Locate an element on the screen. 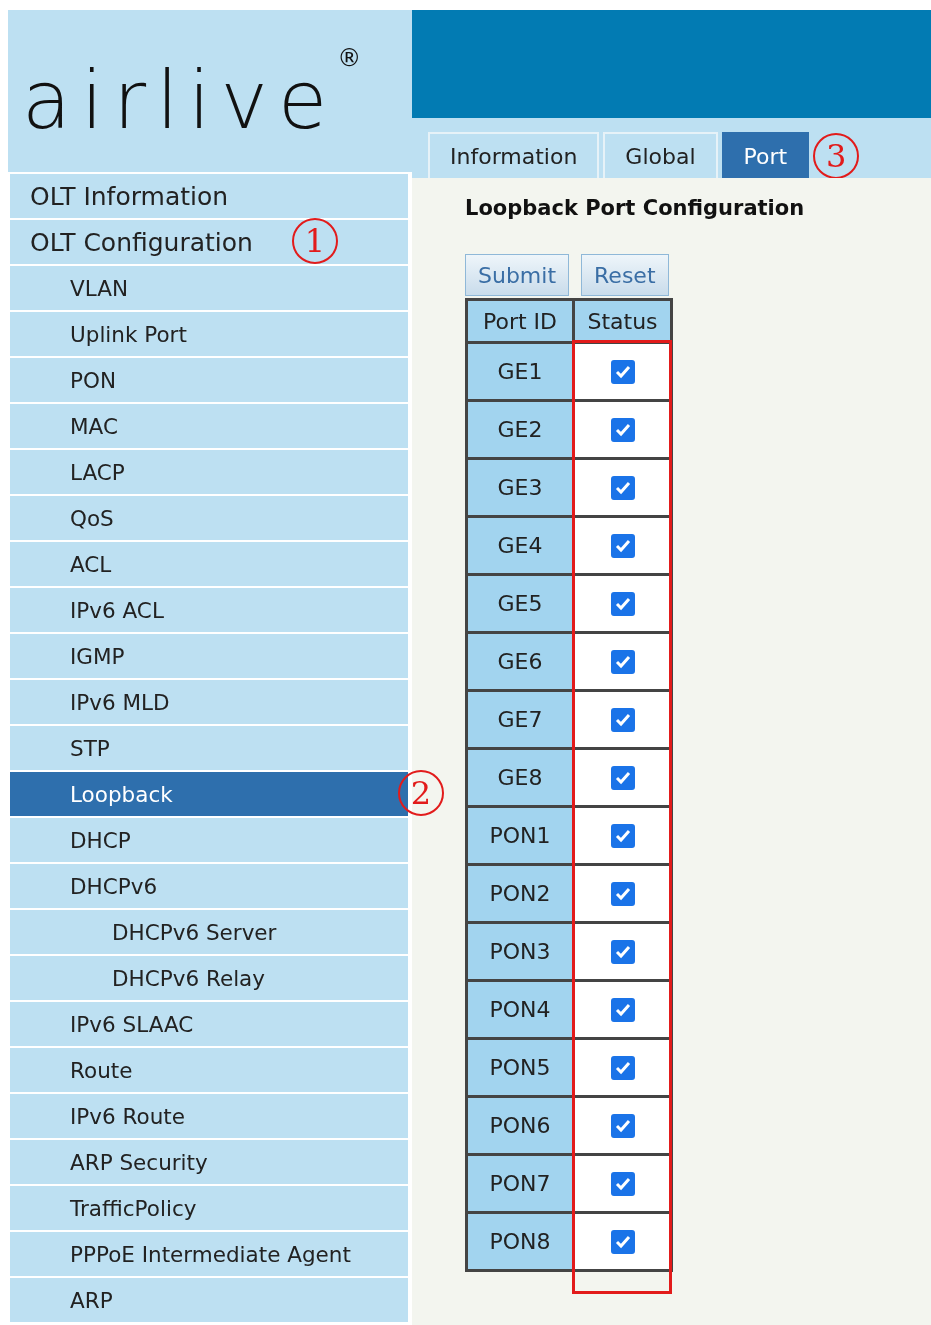 Image resolution: width=931 pixels, height=1325 pixels. sidebar-item: VLAN is located at coordinates (209, 288).